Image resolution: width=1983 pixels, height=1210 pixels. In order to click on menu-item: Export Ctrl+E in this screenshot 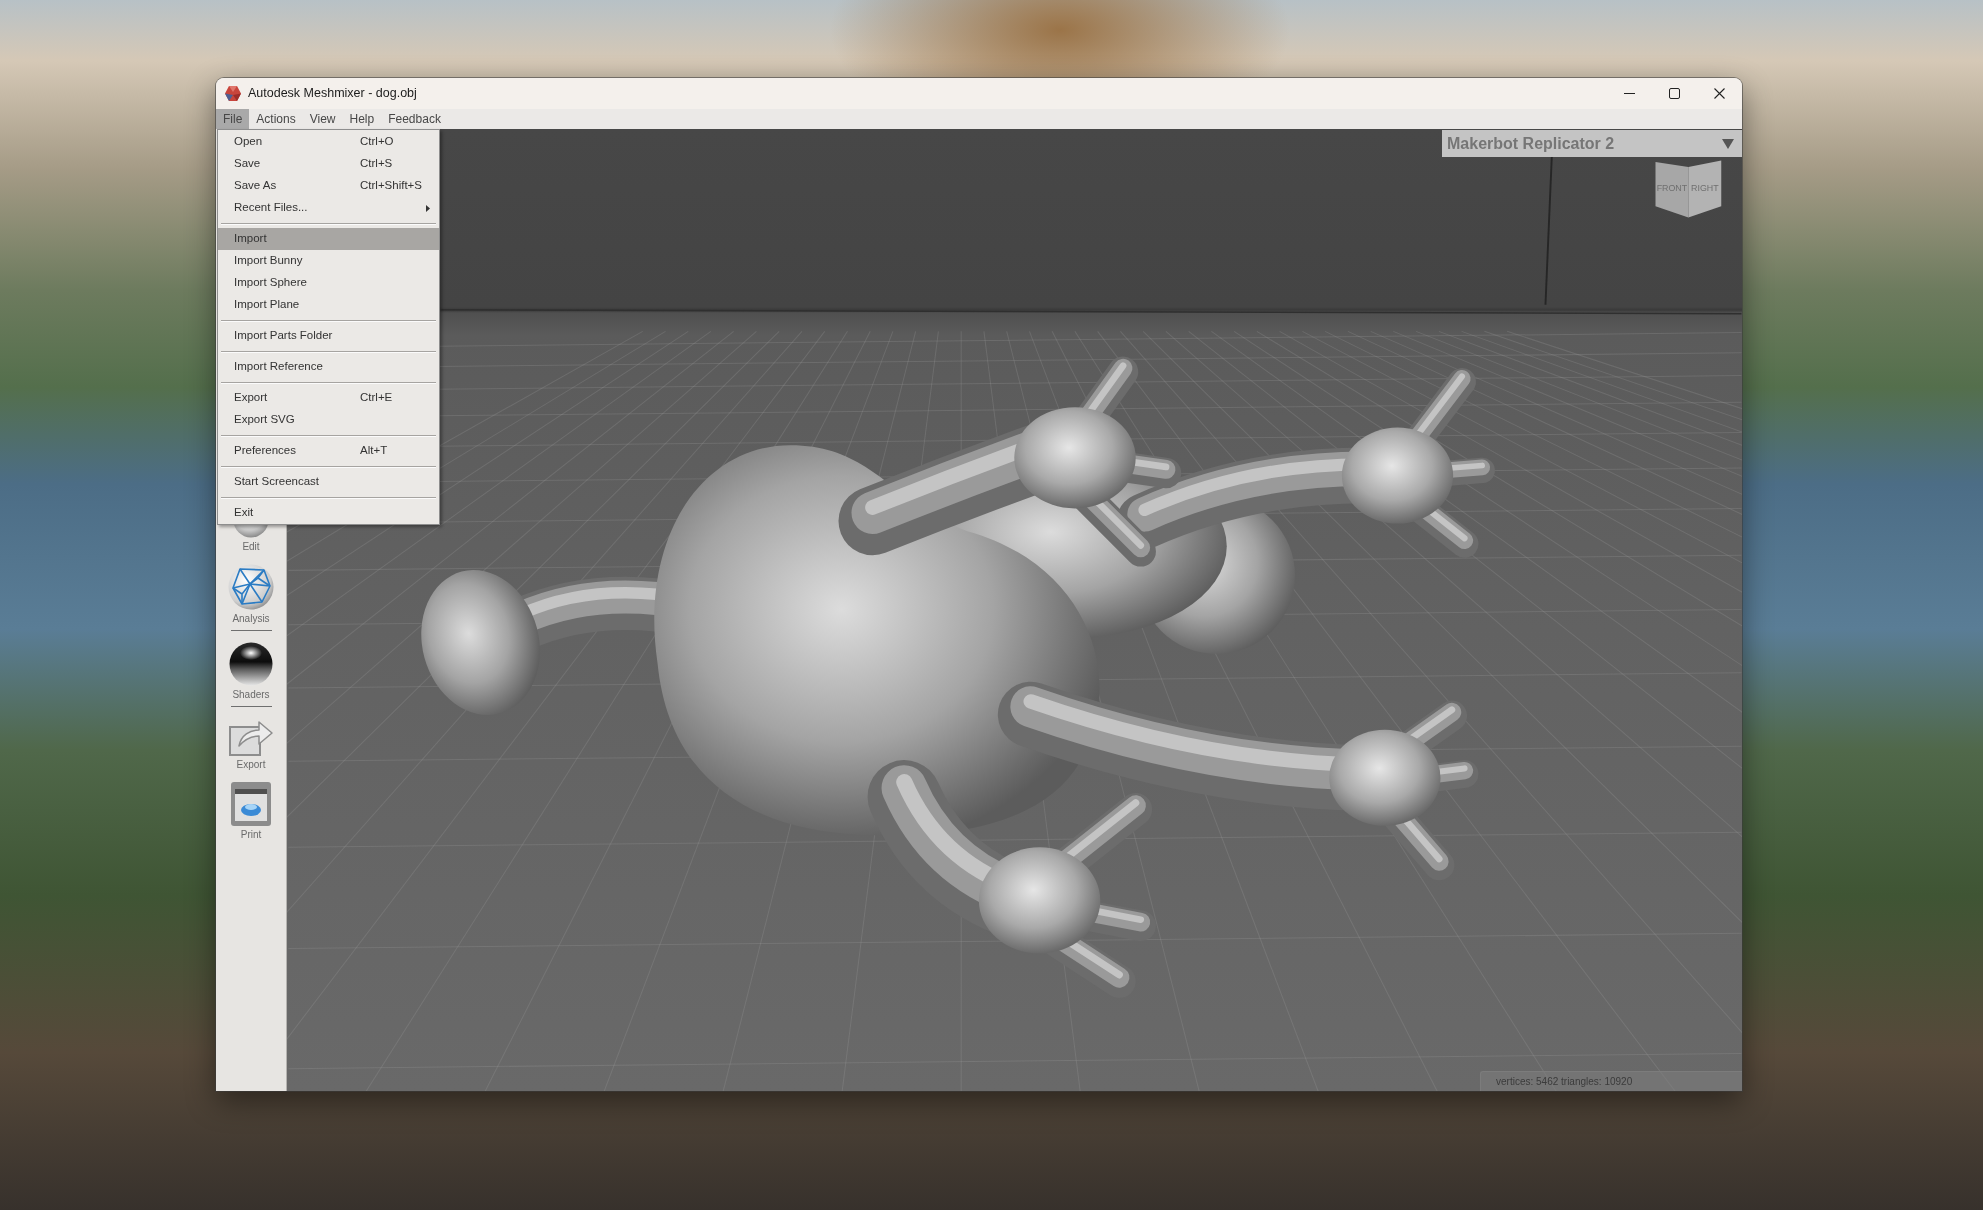, I will do `click(328, 398)`.